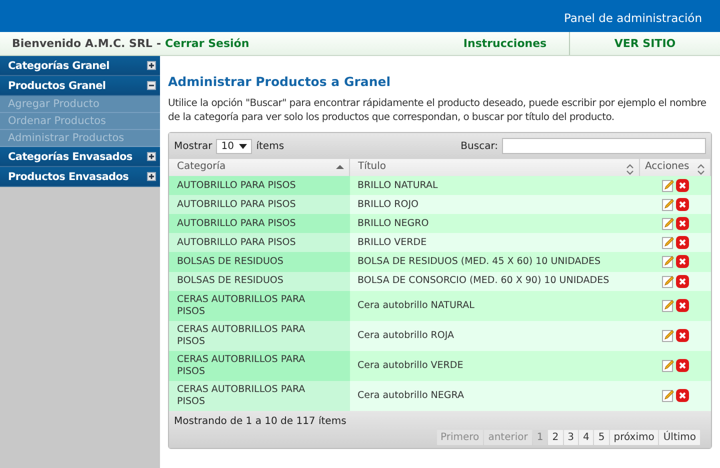 Image resolution: width=720 pixels, height=468 pixels. Describe the element at coordinates (82, 43) in the screenshot. I see `welcome-text: Bienvenido A.M.C. SRL` at that location.